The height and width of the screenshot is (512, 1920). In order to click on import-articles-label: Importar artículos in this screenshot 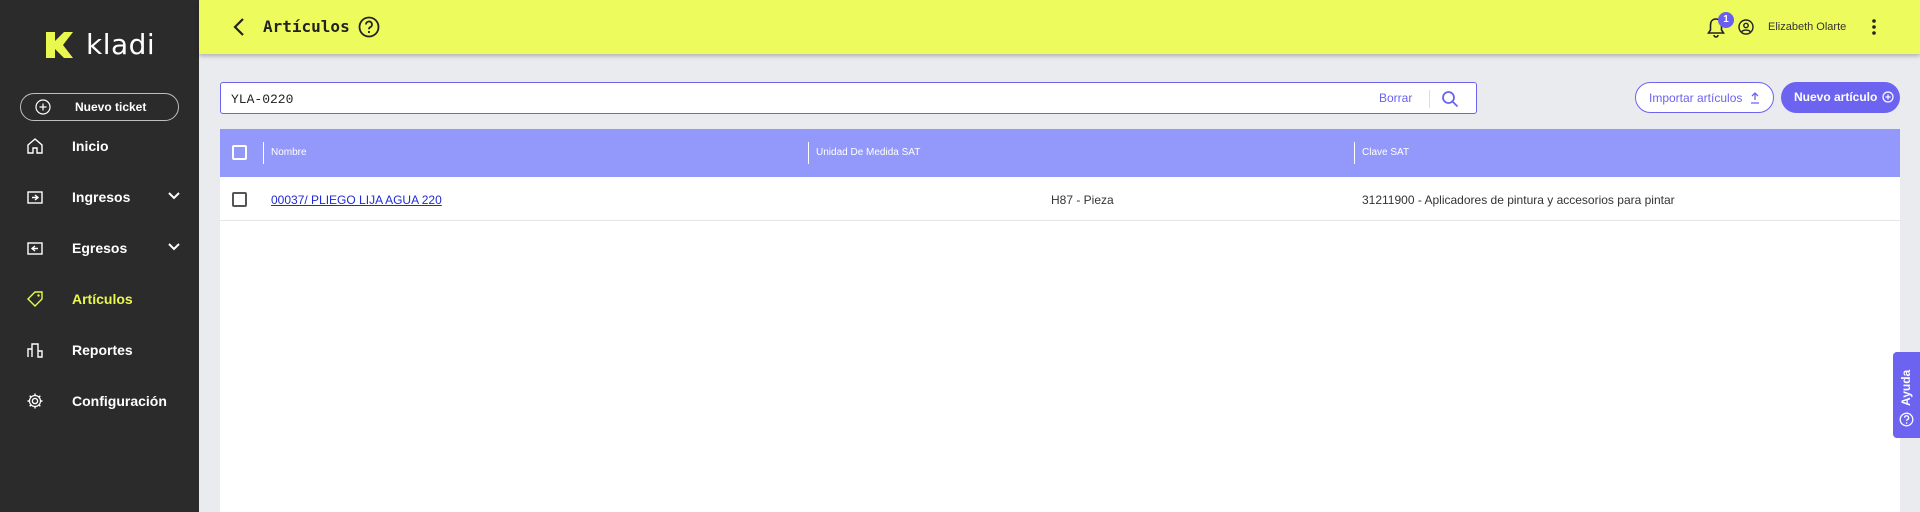, I will do `click(1696, 98)`.